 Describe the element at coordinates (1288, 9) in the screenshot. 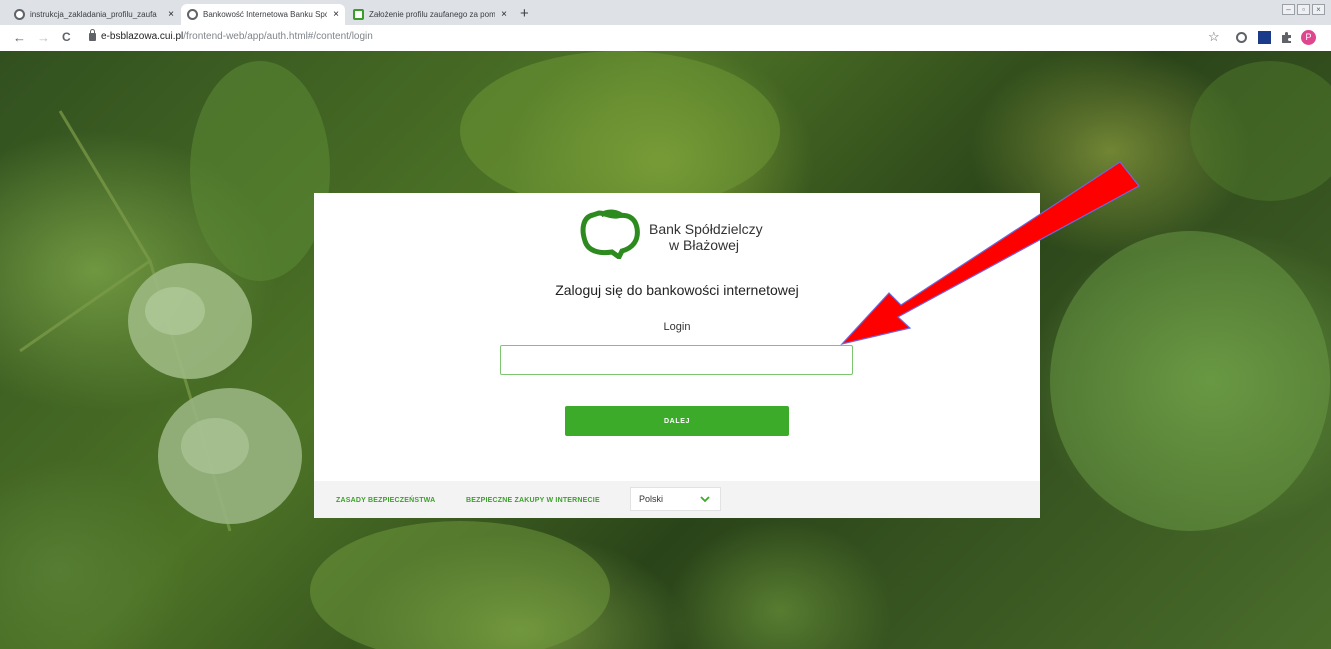

I see `minimize-icon: –` at that location.